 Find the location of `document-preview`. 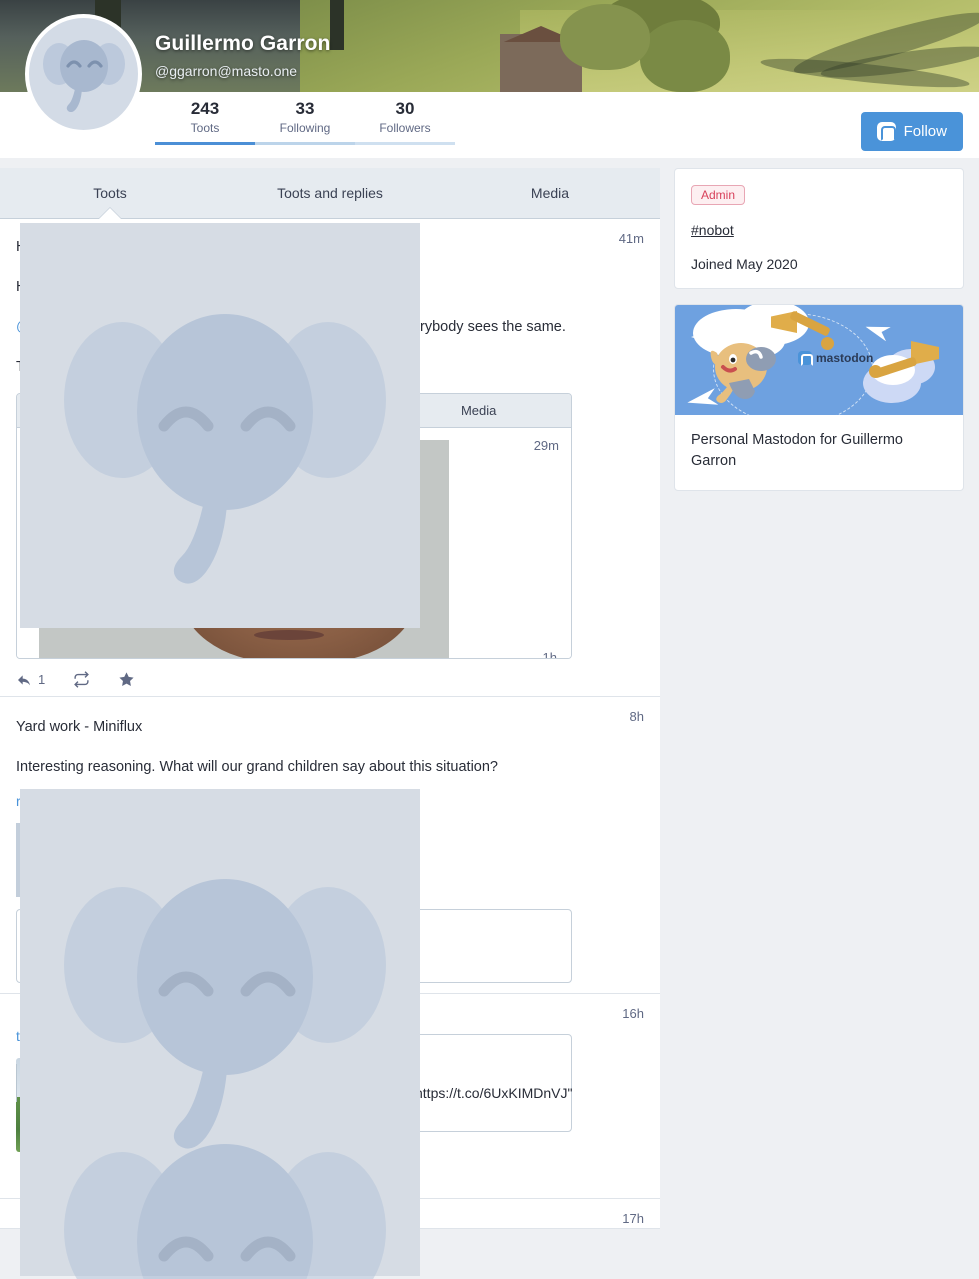

document-preview is located at coordinates (66, 860).